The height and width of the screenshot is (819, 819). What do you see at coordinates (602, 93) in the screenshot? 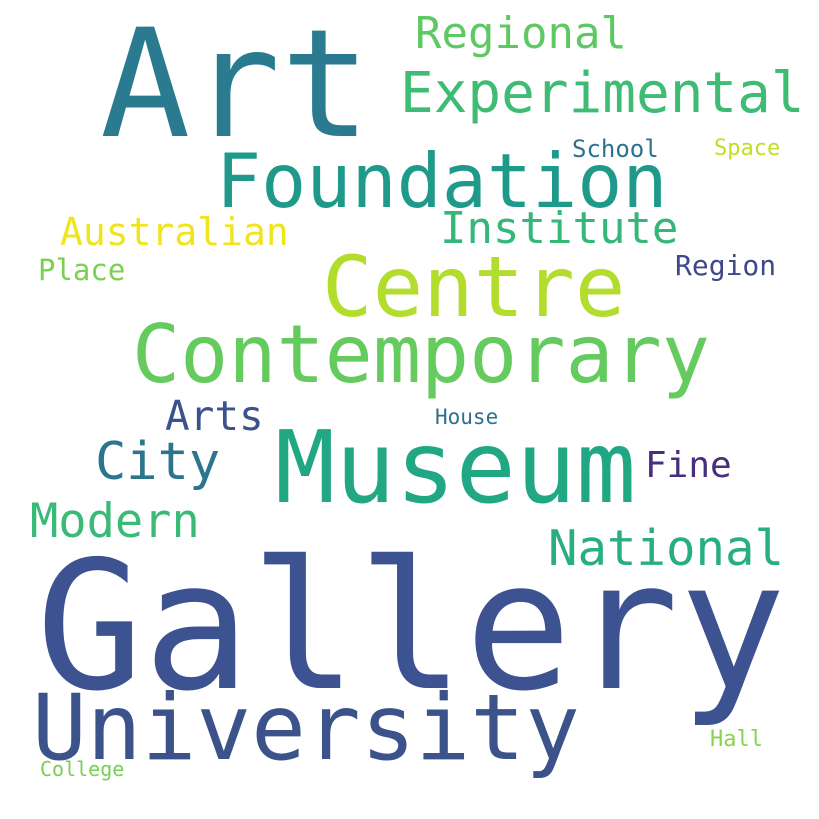
I see `word-experimental: Experimental` at bounding box center [602, 93].